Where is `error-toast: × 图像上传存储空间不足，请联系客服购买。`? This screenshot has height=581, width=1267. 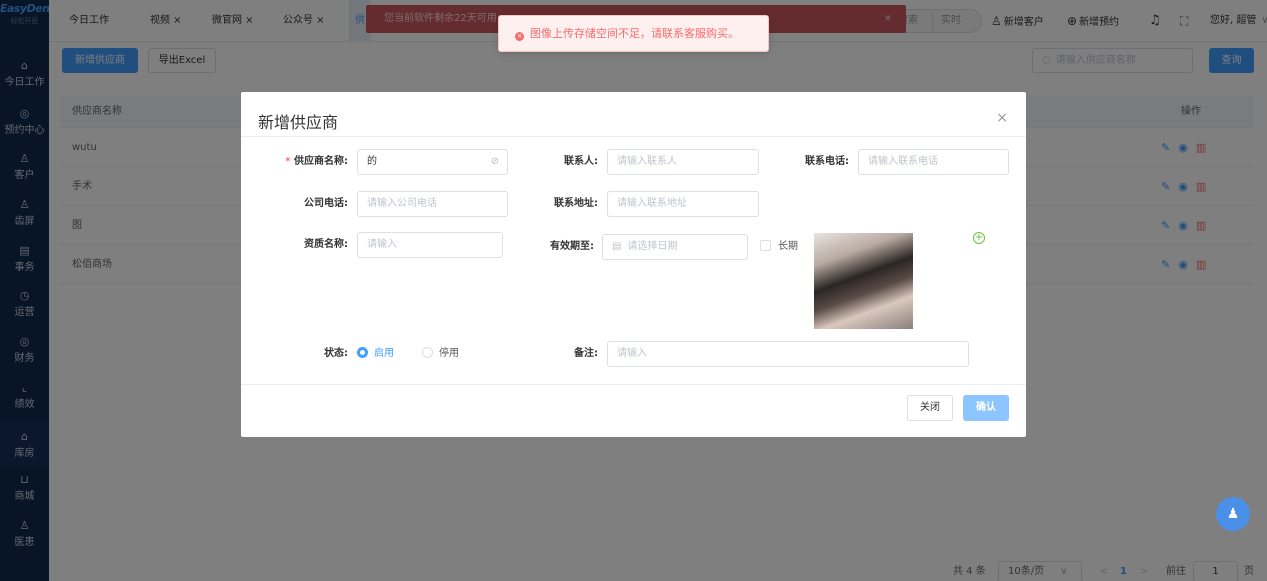
error-toast: × 图像上传存储空间不足，请联系客服购买。 is located at coordinates (633, 33).